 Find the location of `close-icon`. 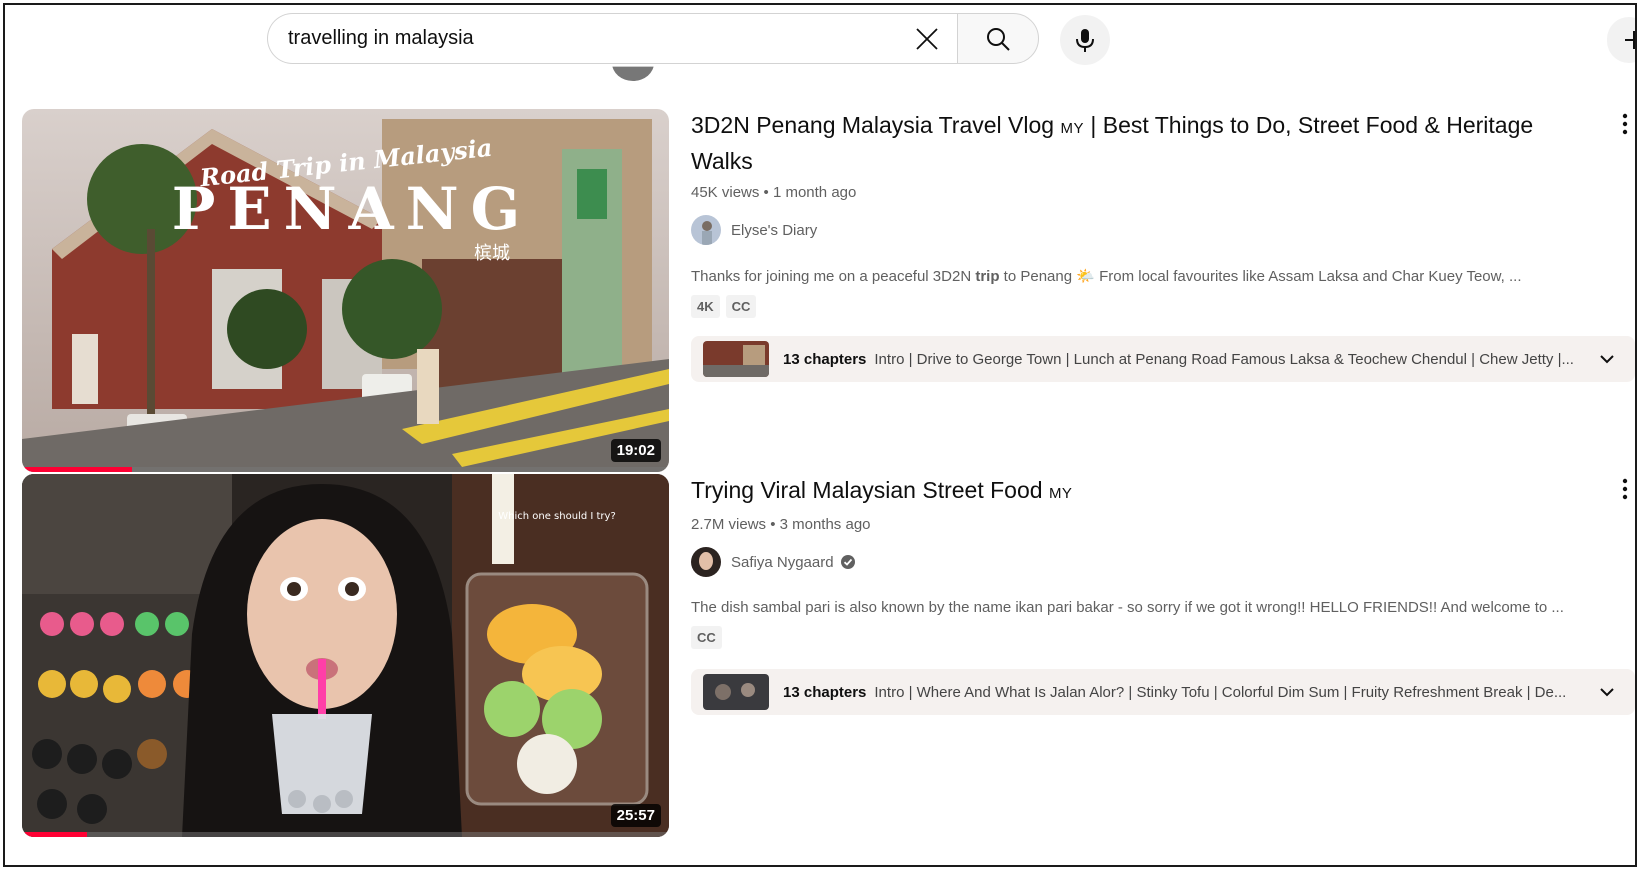

close-icon is located at coordinates (927, 39).